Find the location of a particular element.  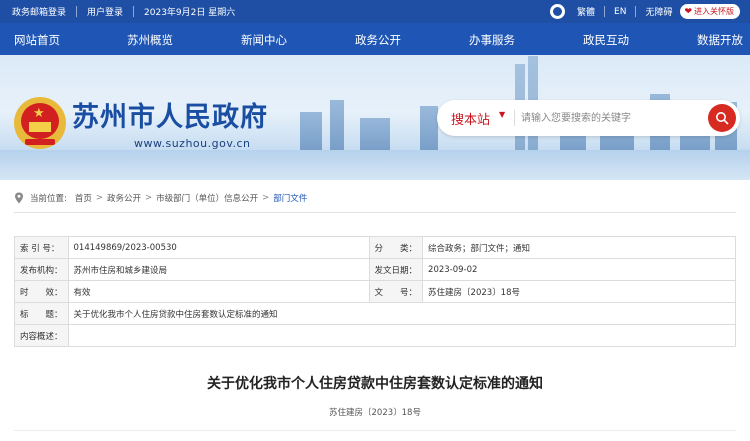

caret-down-icon: ▼ is located at coordinates (502, 114).